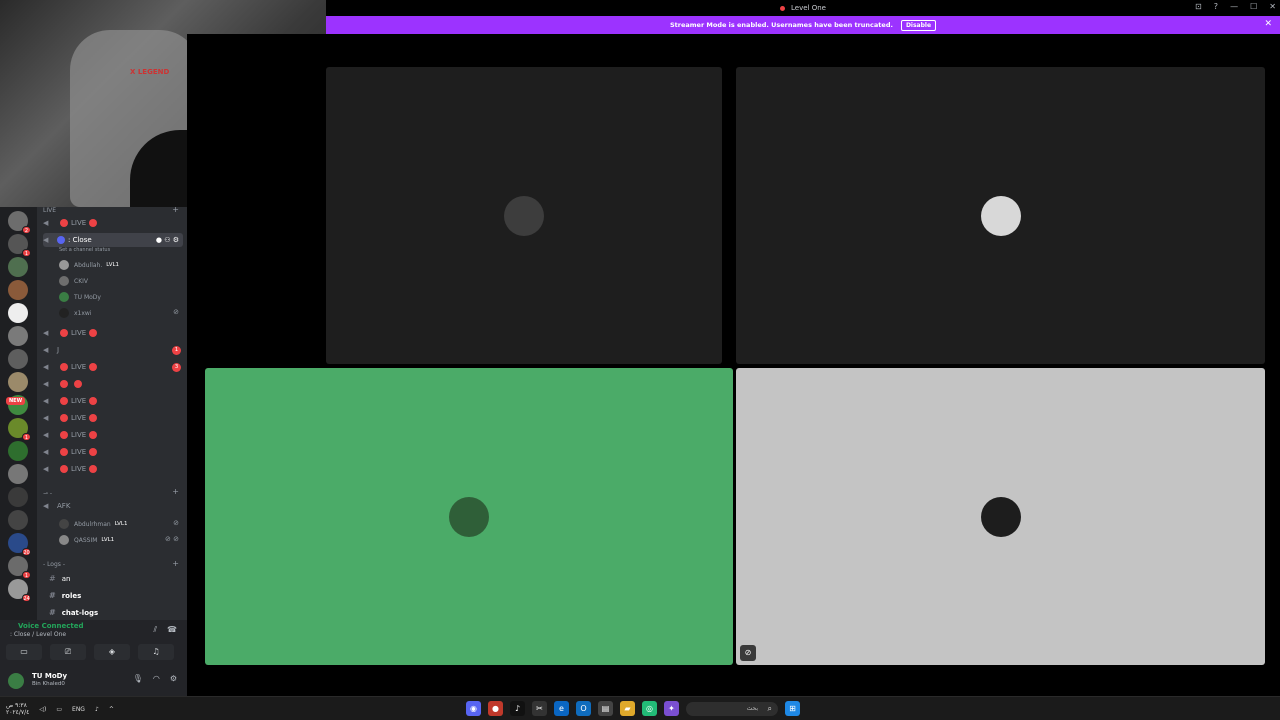 The width and height of the screenshot is (1280, 720). What do you see at coordinates (918, 25) in the screenshot?
I see `disable-streamer-mode-button: Disable` at bounding box center [918, 25].